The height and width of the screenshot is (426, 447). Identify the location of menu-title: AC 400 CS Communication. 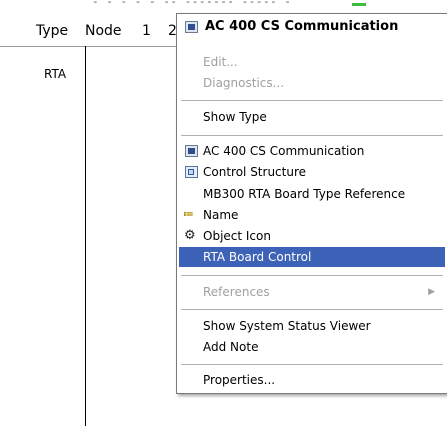
(312, 27).